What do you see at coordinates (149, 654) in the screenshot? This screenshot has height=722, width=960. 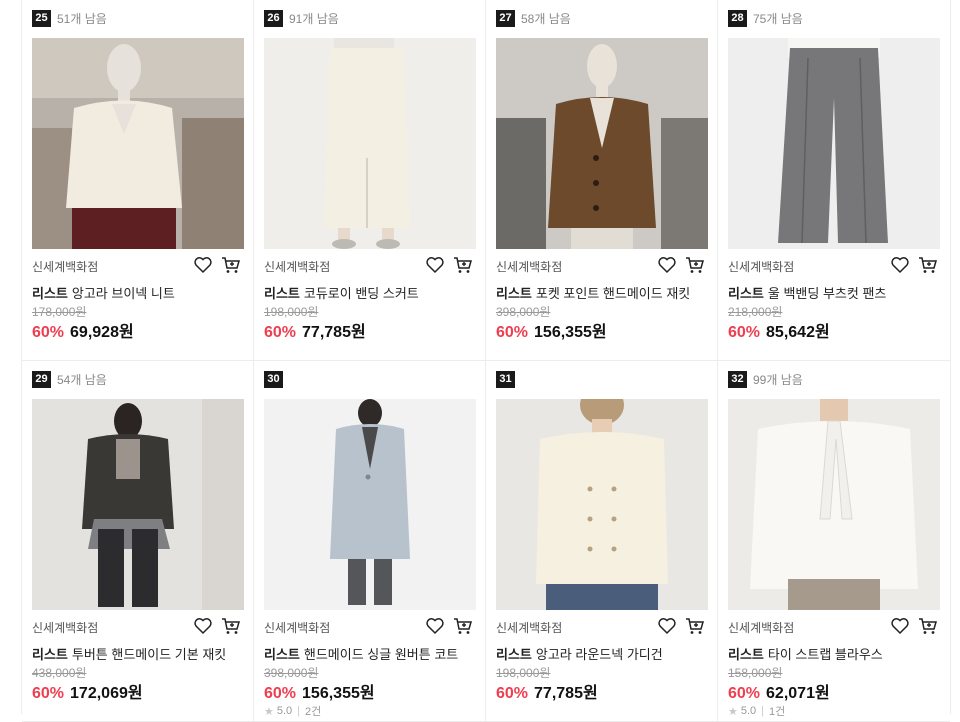 I see `product-name: 투버튼 핸드메이드 기본 재킷` at bounding box center [149, 654].